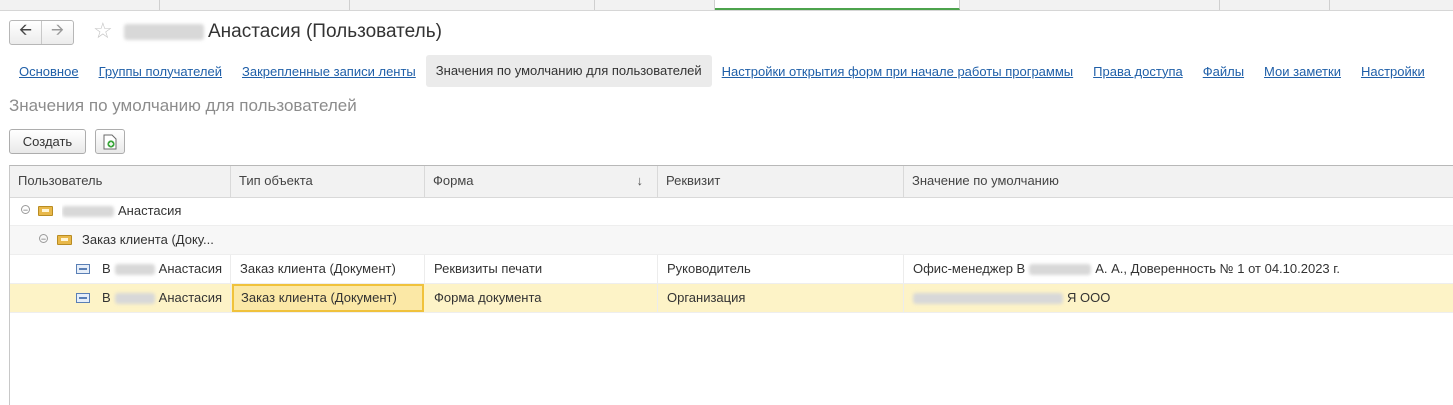  Describe the element at coordinates (781, 181) in the screenshot. I see `column-header-attribute: Реквизит` at that location.